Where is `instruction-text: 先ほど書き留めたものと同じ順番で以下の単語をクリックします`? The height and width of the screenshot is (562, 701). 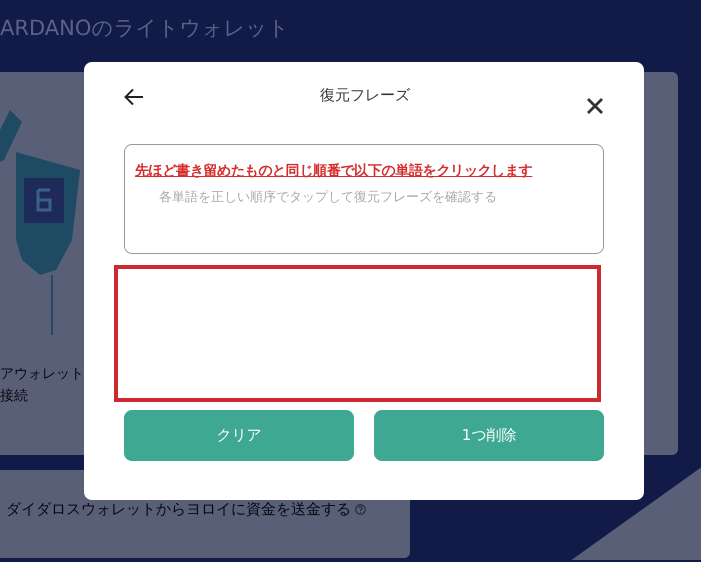 instruction-text: 先ほど書き留めたものと同じ順番で以下の単語をクリックします is located at coordinates (334, 171).